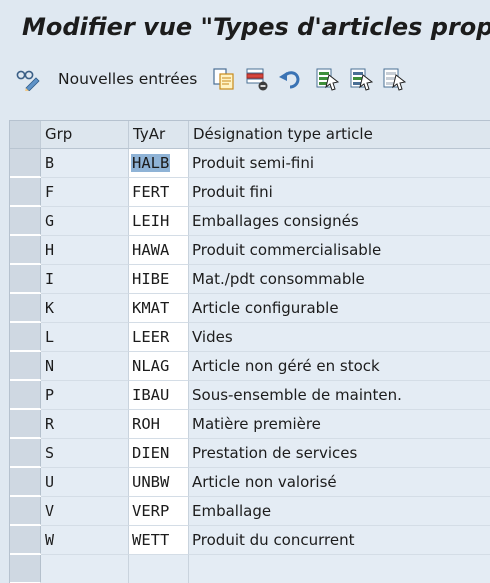  Describe the element at coordinates (394, 79) in the screenshot. I see `deselect-all-icon` at that location.